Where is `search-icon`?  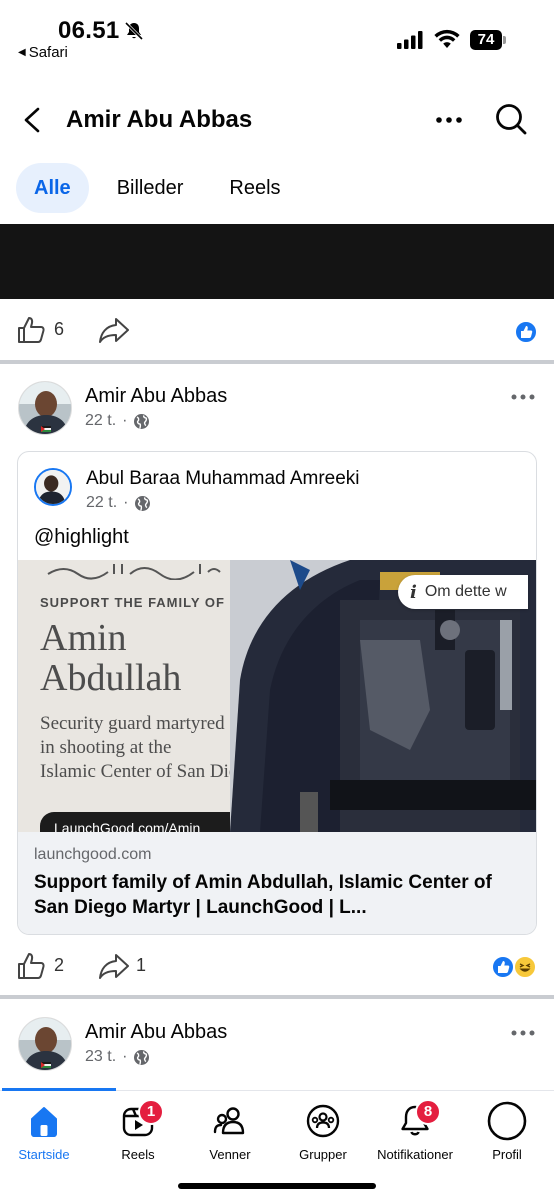
search-icon is located at coordinates (511, 119).